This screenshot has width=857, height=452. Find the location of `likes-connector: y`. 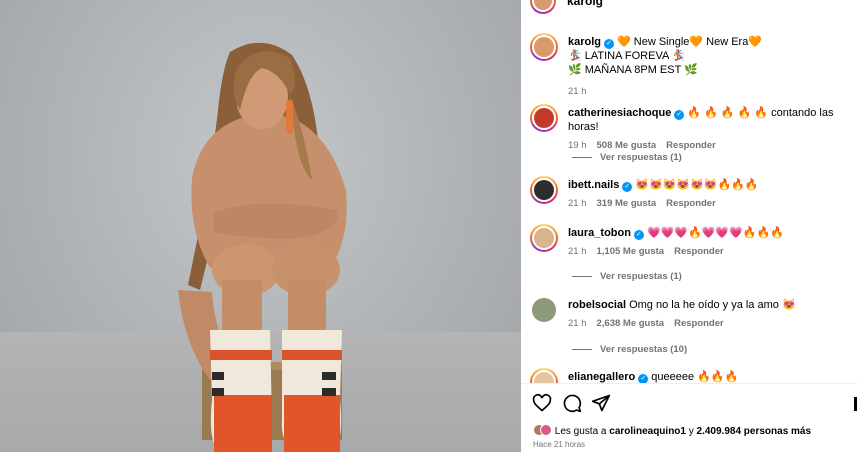

likes-connector: y is located at coordinates (691, 431).